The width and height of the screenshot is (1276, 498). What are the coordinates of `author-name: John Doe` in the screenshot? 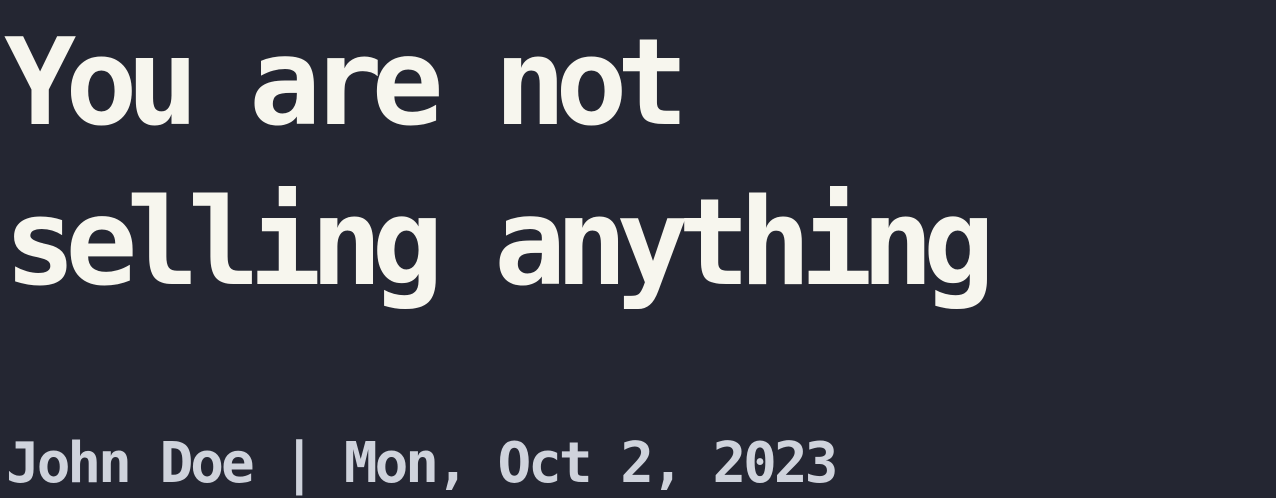 It's located at (130, 463).